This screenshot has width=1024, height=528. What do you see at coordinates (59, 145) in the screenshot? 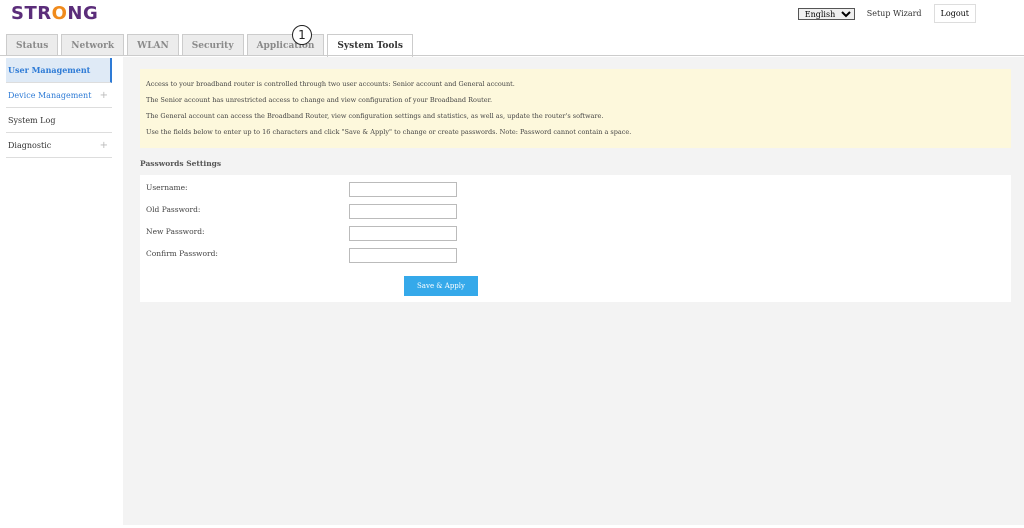
I see `sidebar-item-diagnostic: Diagnostic +` at bounding box center [59, 145].